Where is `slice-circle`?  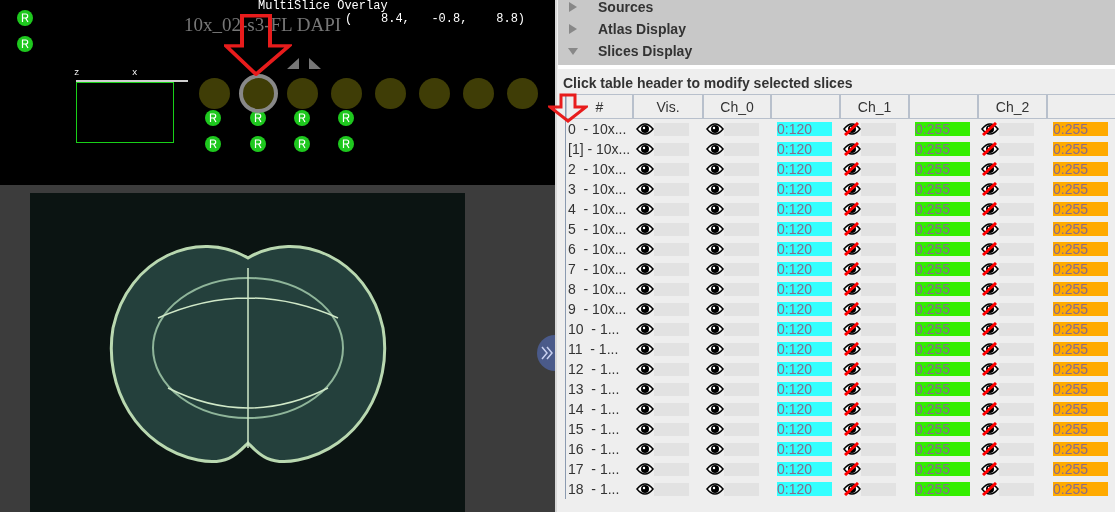 slice-circle is located at coordinates (258, 93).